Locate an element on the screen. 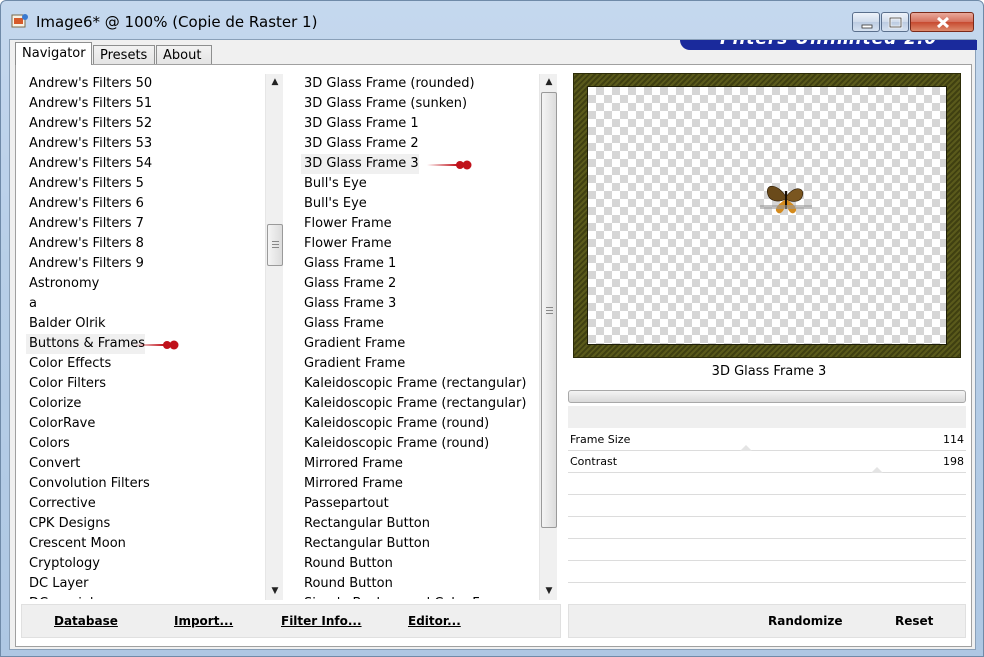  category-item: DCspecial is located at coordinates (145, 596).